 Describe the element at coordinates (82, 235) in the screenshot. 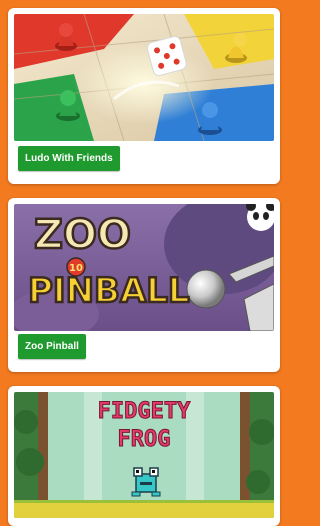

I see `svg-text: ZOO` at that location.